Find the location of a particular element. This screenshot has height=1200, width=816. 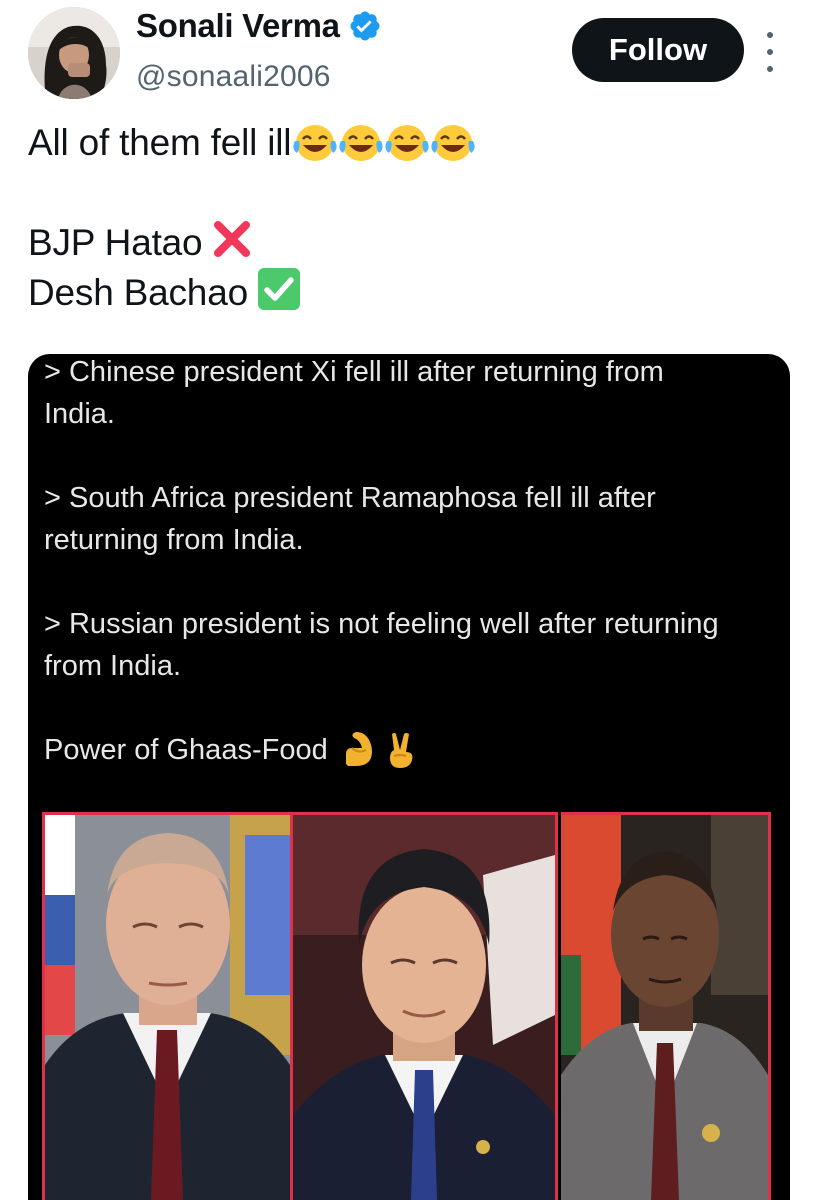

tweet-text-line-2: BJP Hatao is located at coordinates (141, 243).